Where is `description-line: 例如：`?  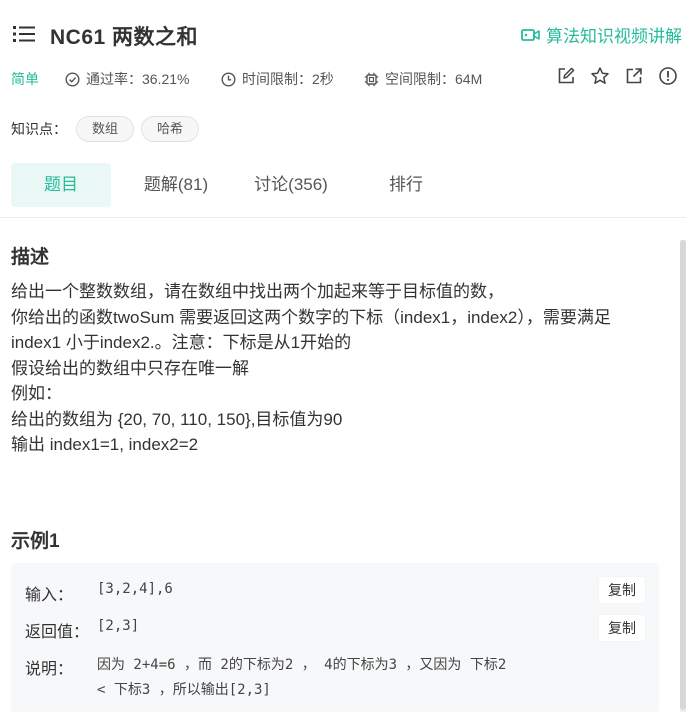 description-line: 例如： is located at coordinates (36, 393).